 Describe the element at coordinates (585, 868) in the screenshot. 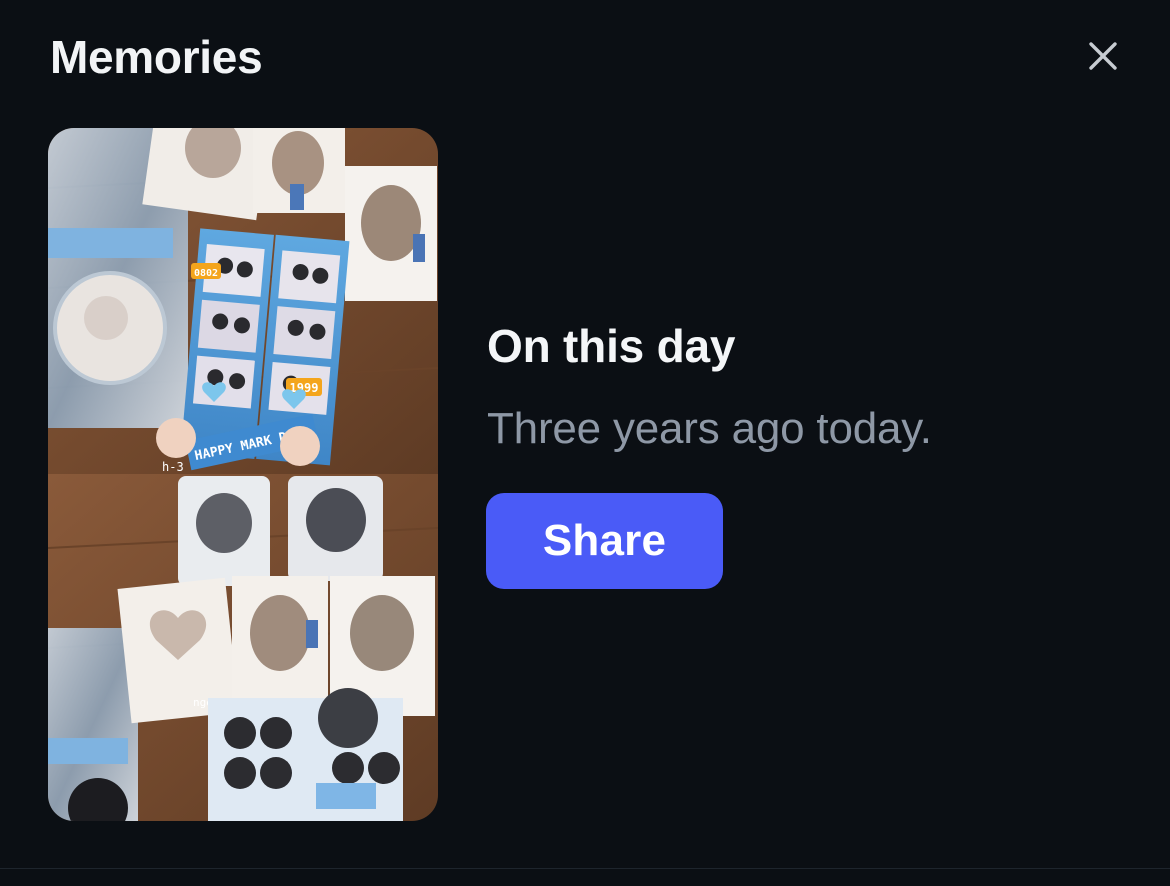

I see `divider` at that location.